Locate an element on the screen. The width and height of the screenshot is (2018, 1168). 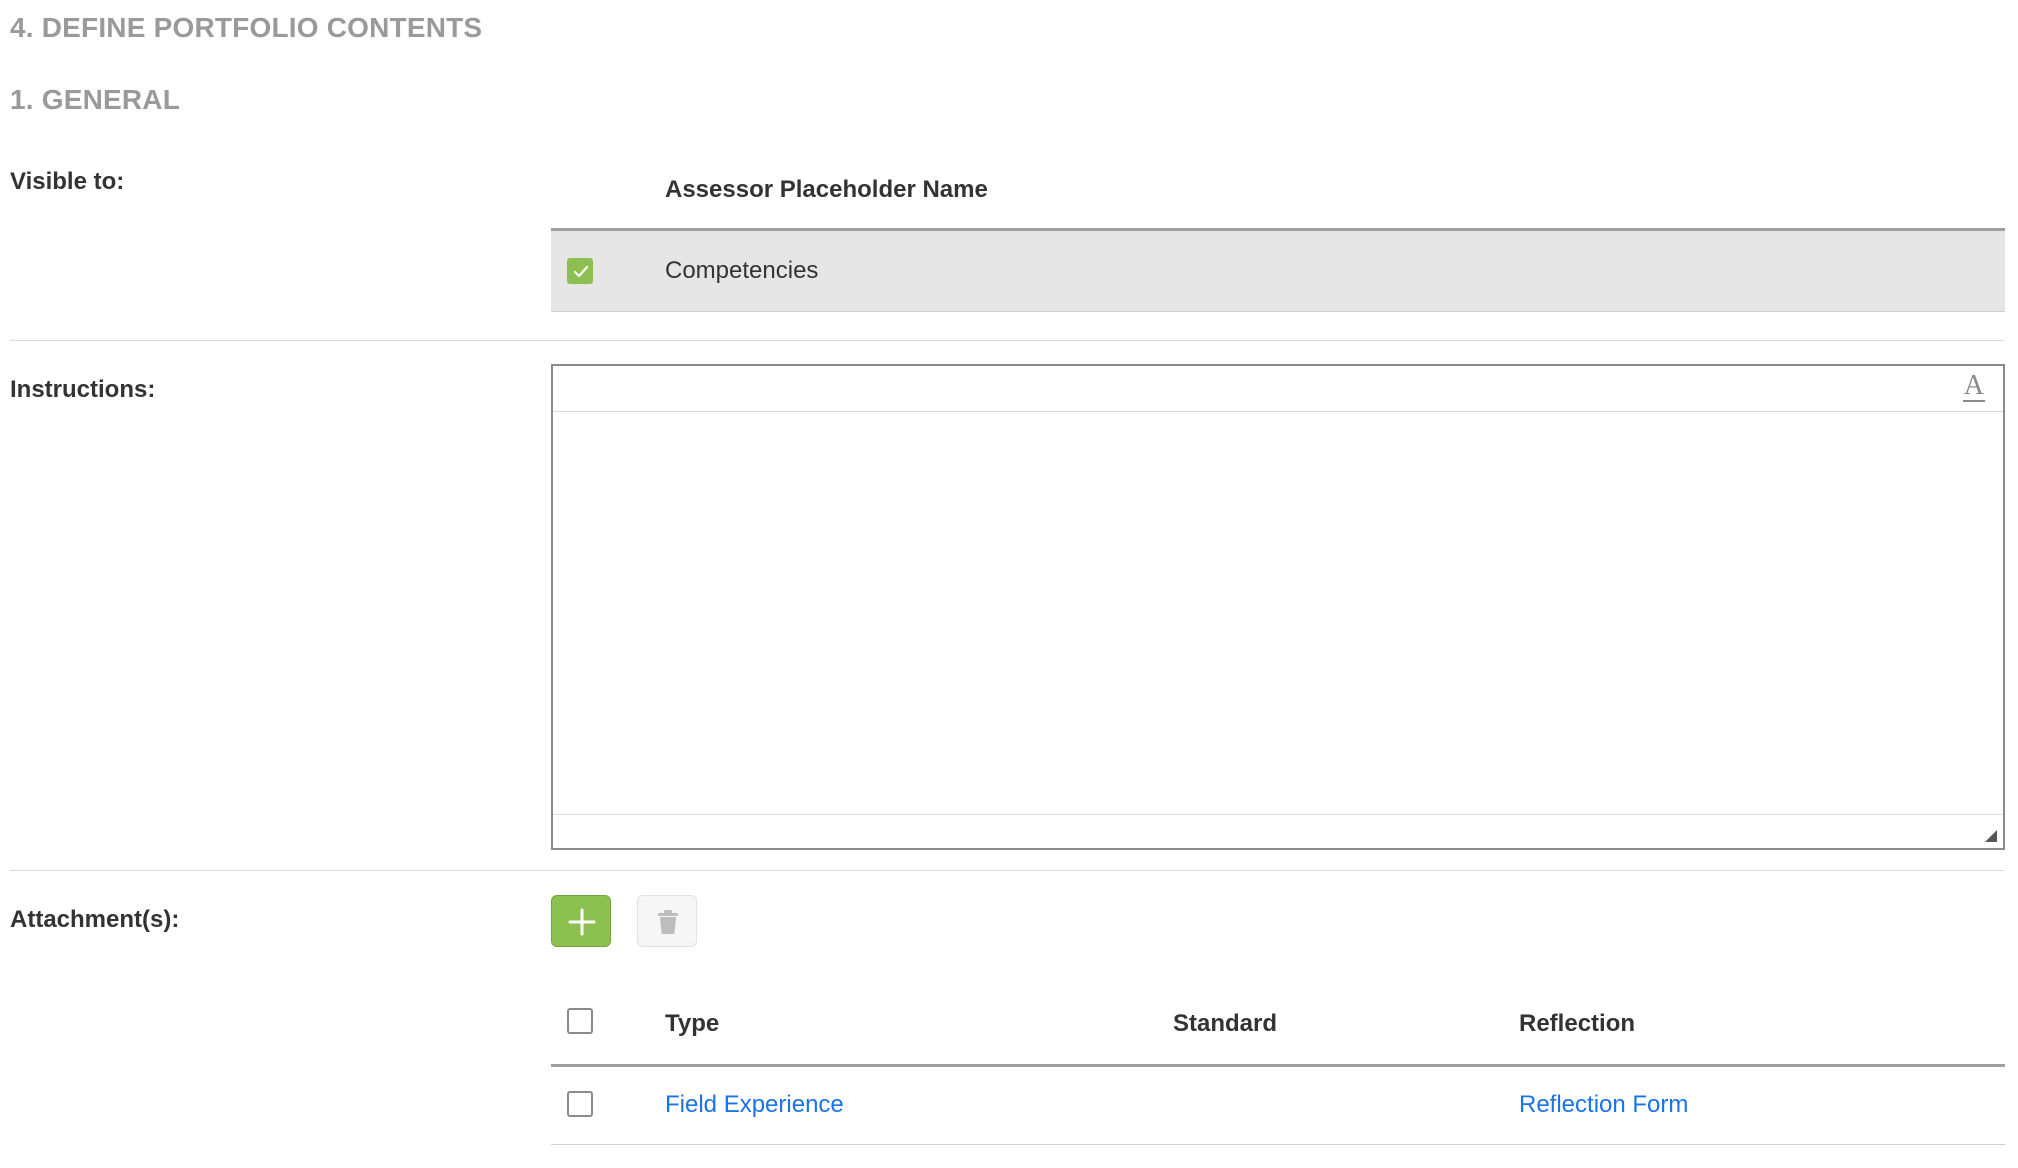
field-experience-link: Field Experience is located at coordinates (754, 1105).